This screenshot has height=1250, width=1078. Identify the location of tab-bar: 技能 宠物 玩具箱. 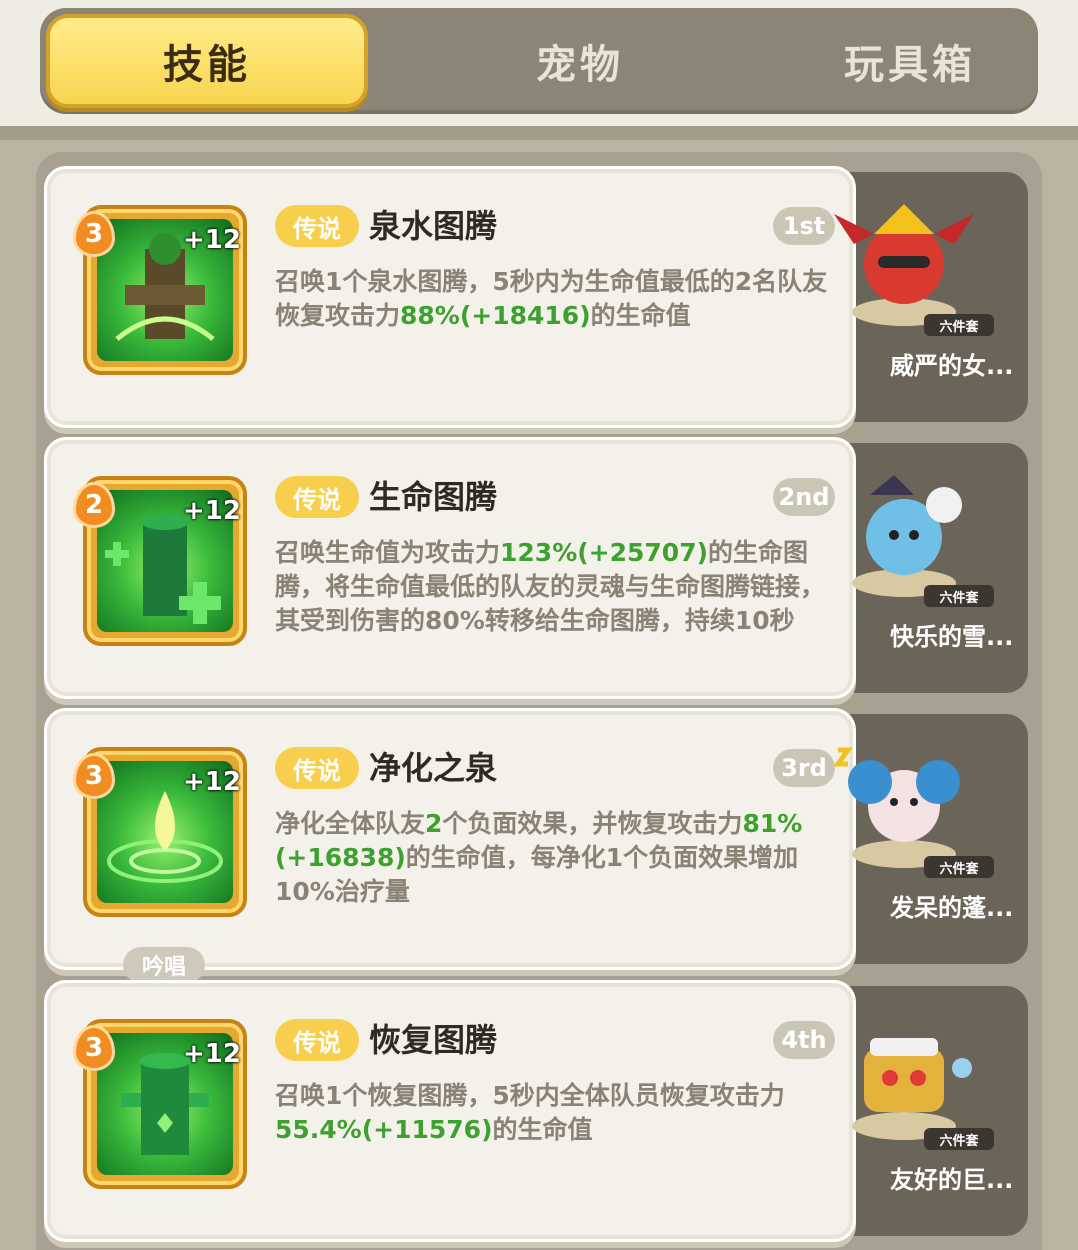
(539, 61).